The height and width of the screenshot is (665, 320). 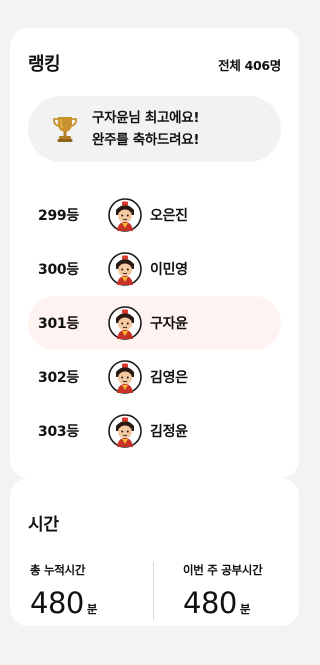 What do you see at coordinates (169, 432) in the screenshot?
I see `rank-user-name: 김정윤` at bounding box center [169, 432].